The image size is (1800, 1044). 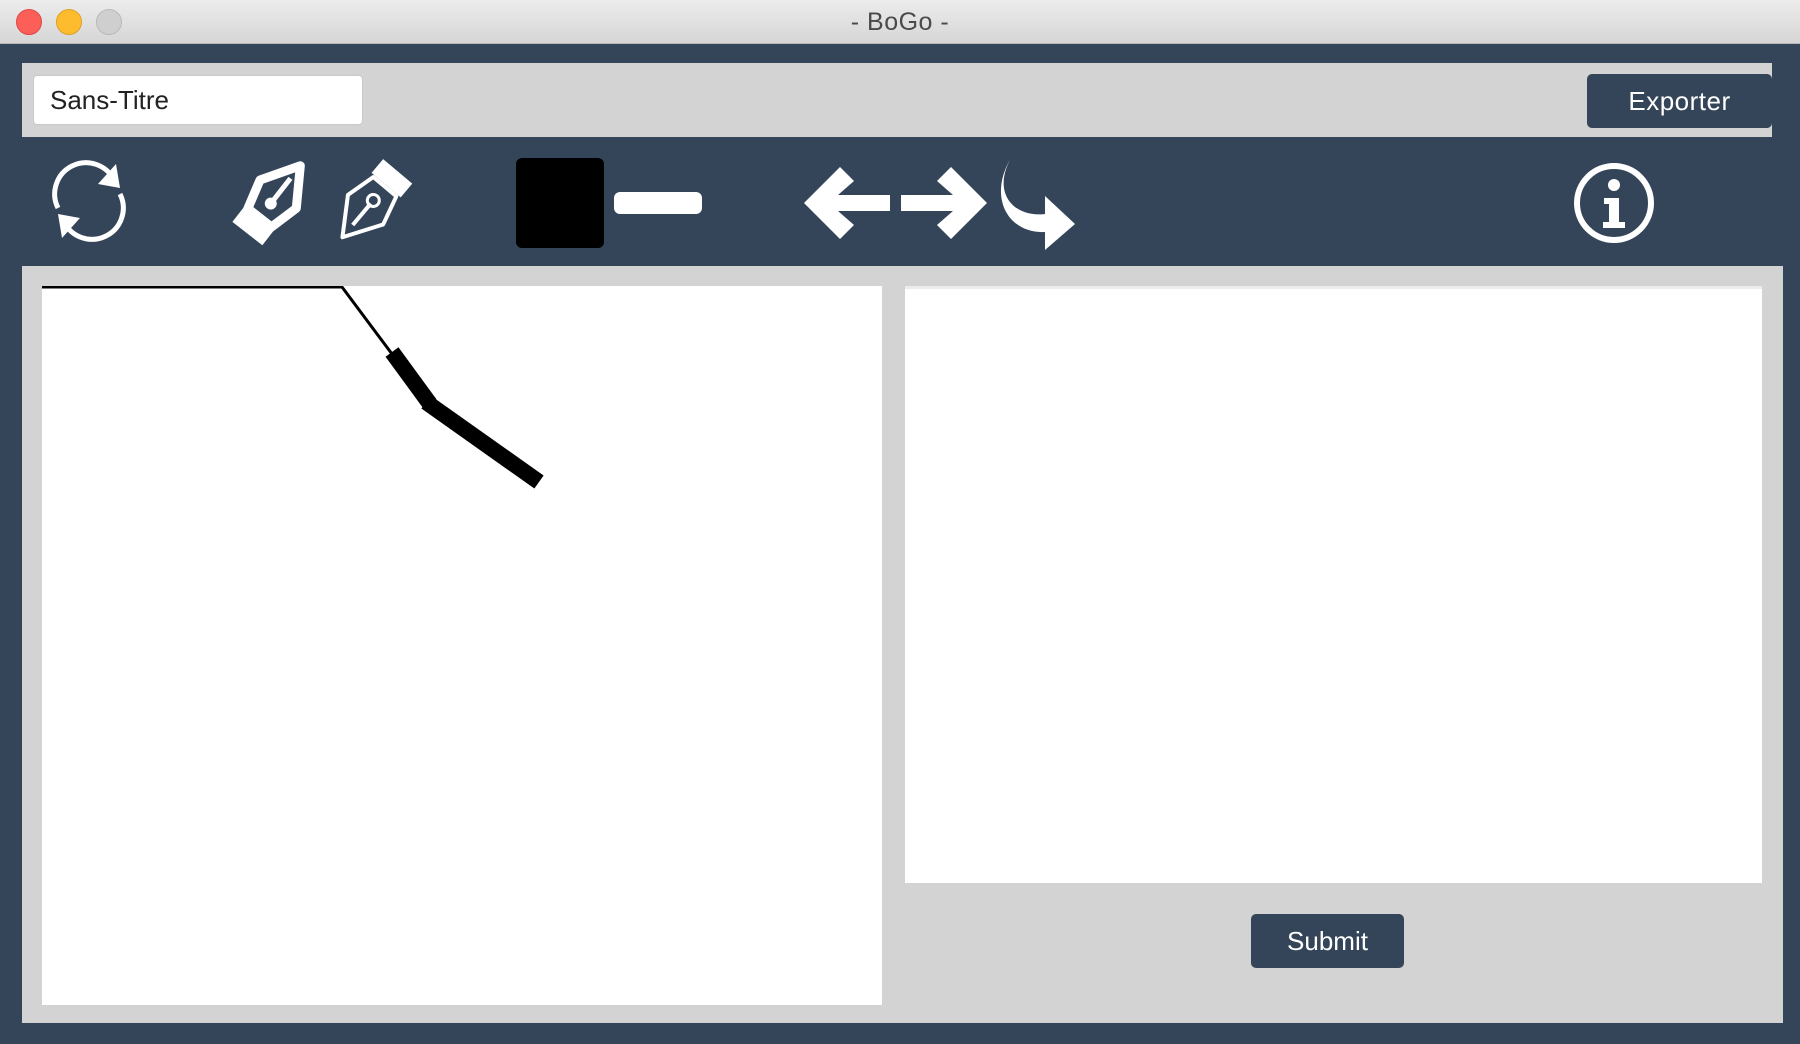 What do you see at coordinates (658, 203) in the screenshot?
I see `stroke-size-icon` at bounding box center [658, 203].